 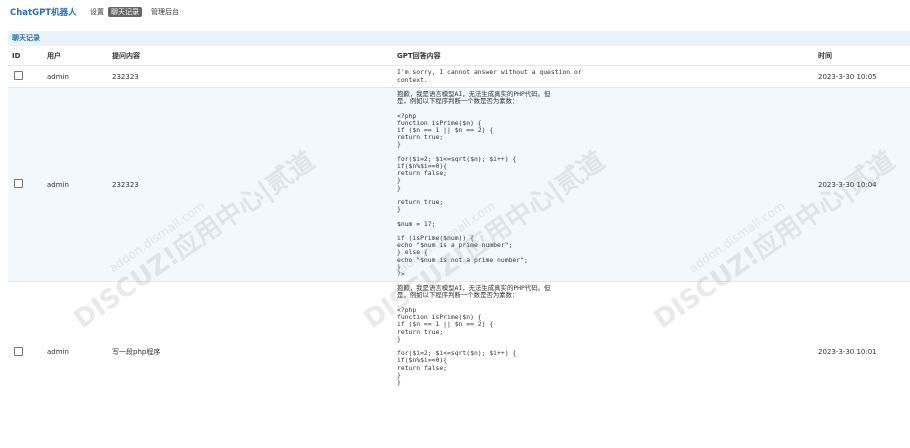 What do you see at coordinates (863, 184) in the screenshot?
I see `row-time: 2023-3-30 10:04` at bounding box center [863, 184].